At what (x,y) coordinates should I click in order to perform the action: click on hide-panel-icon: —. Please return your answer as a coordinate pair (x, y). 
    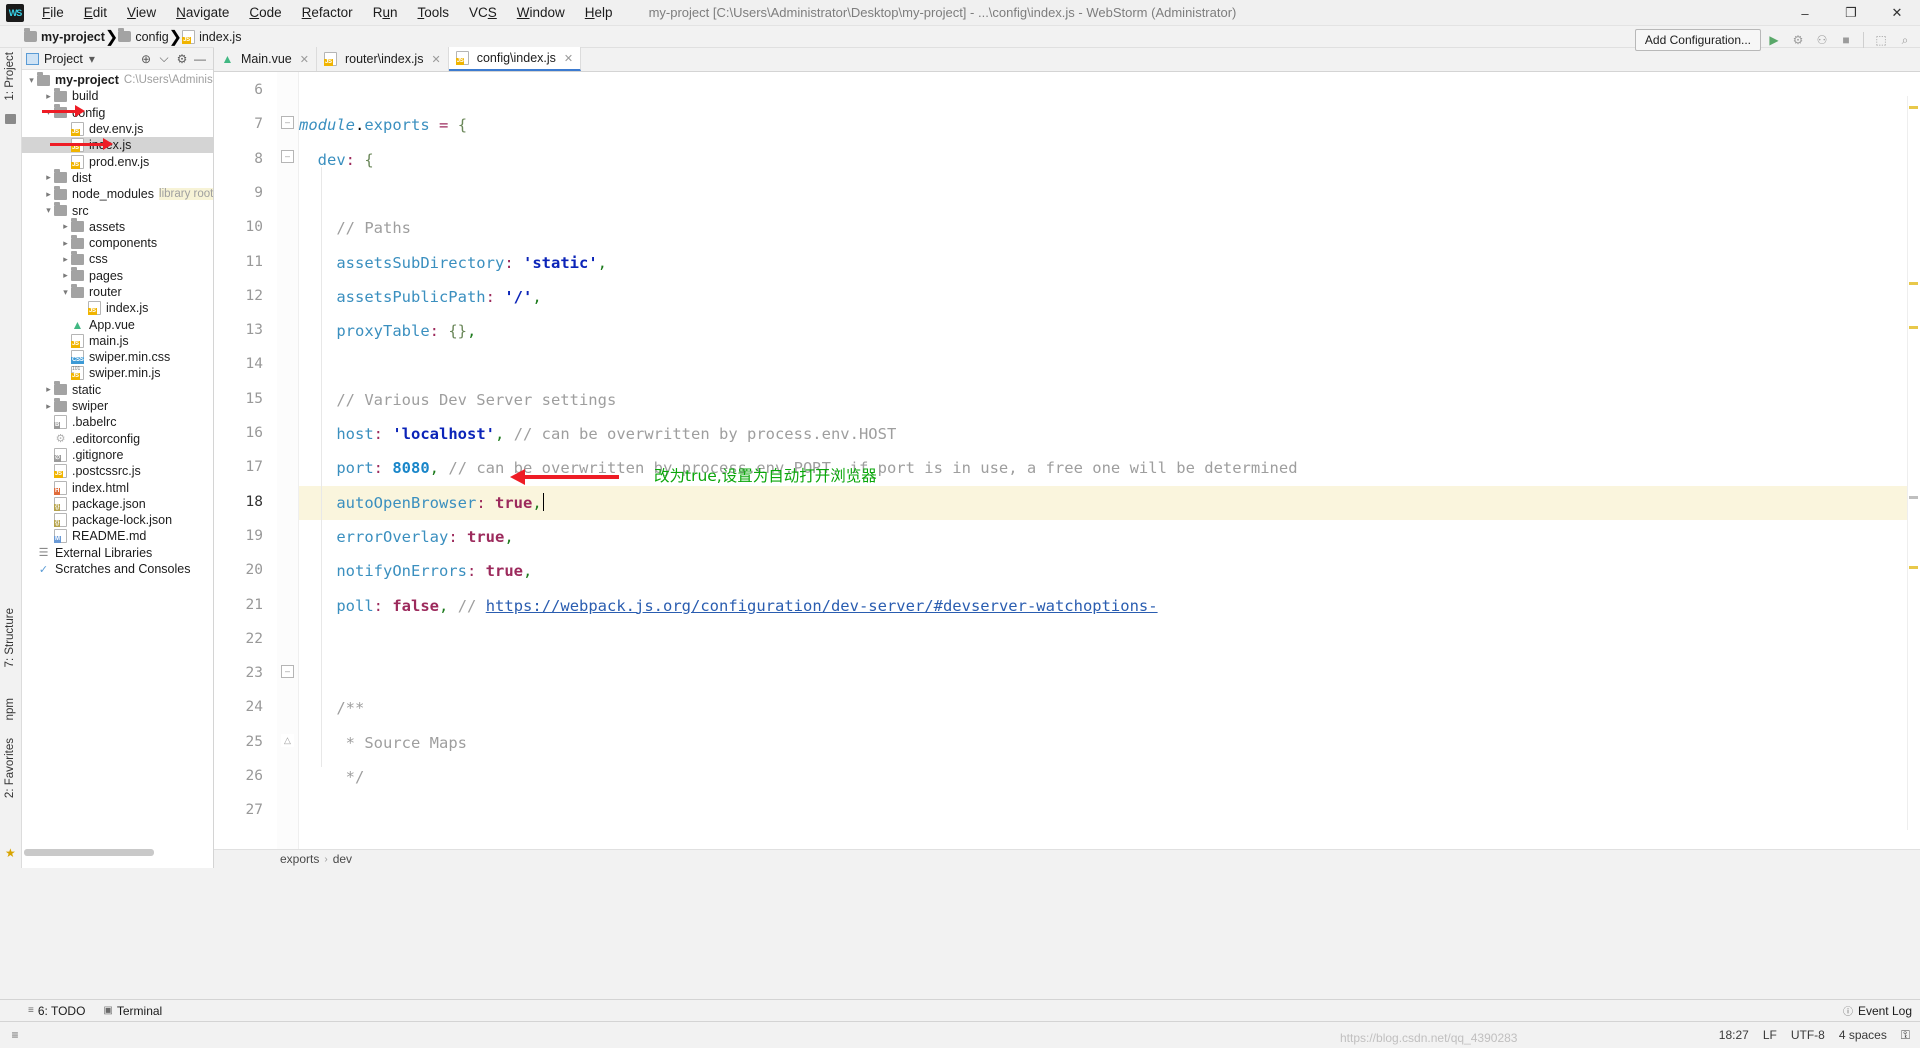
    Looking at the image, I should click on (200, 59).